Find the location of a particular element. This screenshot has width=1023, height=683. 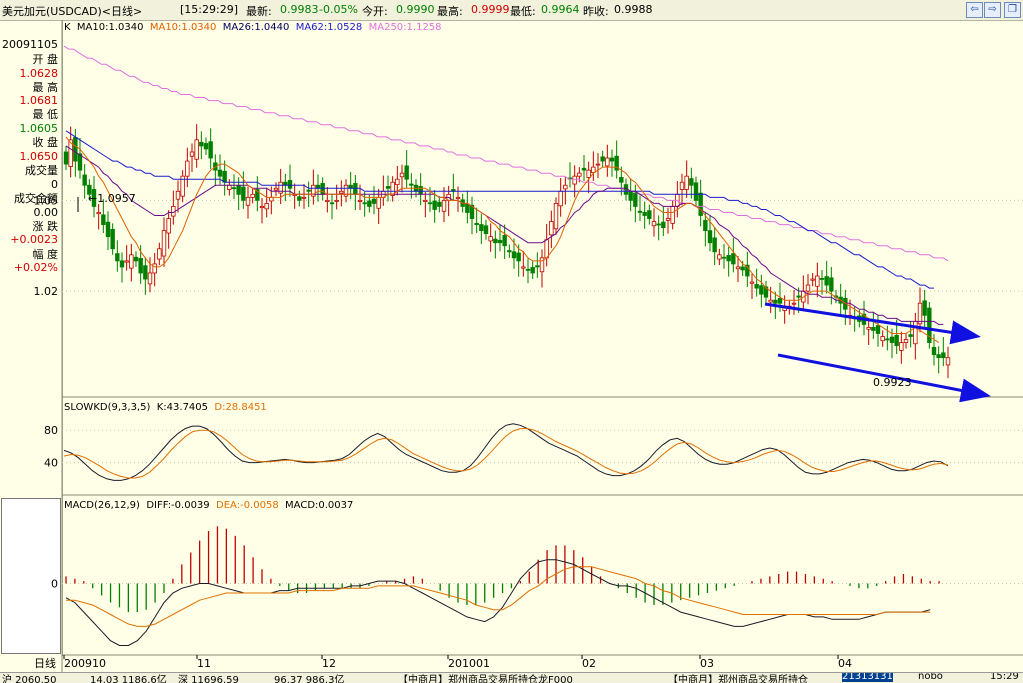

macd-tick-label: 0 is located at coordinates (54, 584).